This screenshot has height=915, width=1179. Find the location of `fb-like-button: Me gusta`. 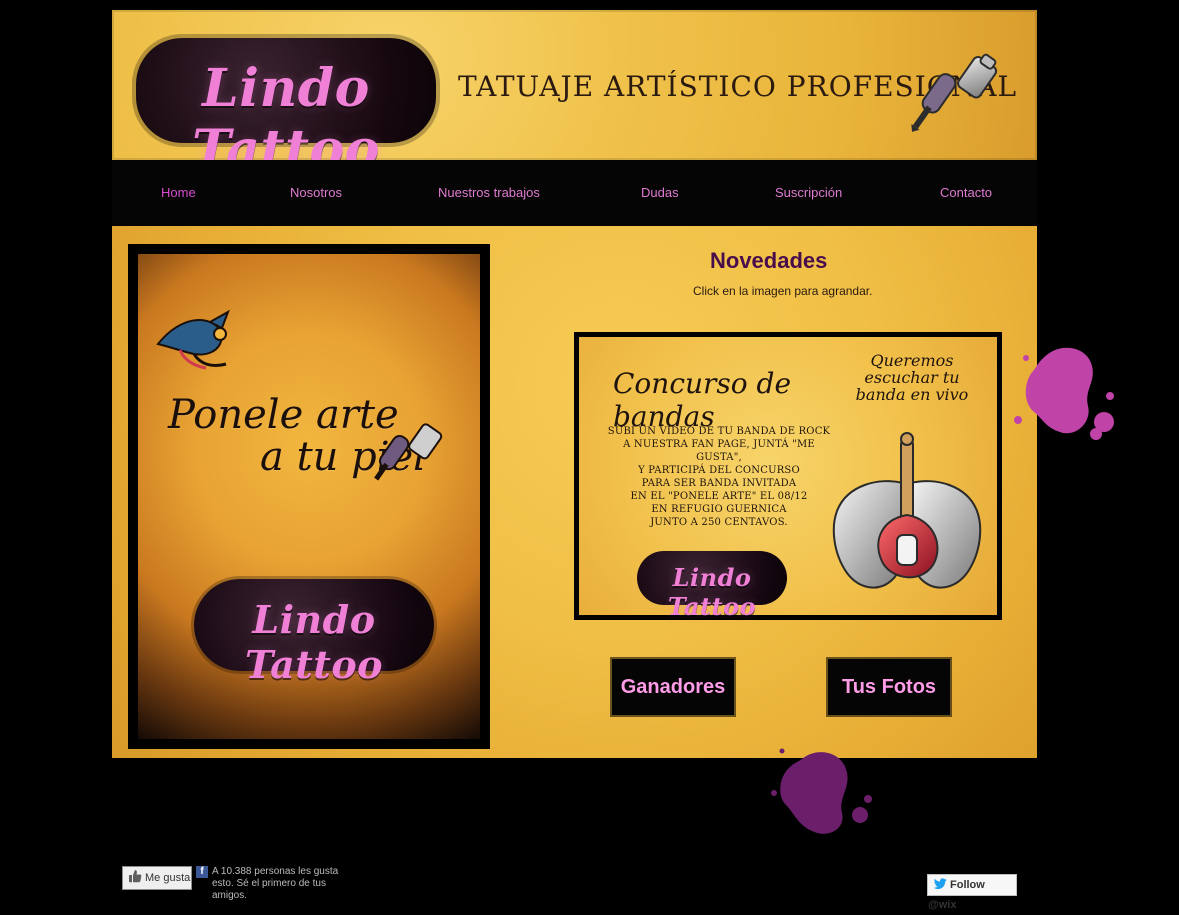

fb-like-button: Me gusta is located at coordinates (157, 878).